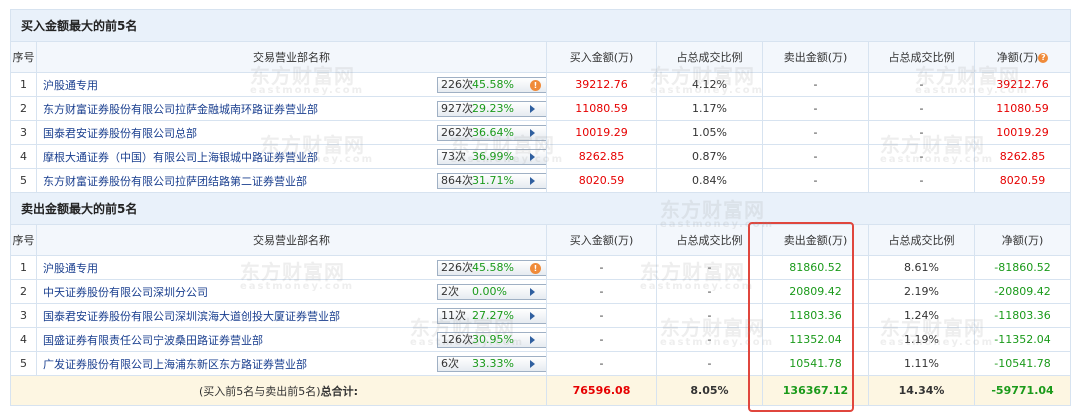 Image resolution: width=1080 pixels, height=420 pixels. Describe the element at coordinates (491, 292) in the screenshot. I see `broker-stats-badge: 2次 0.00%` at that location.